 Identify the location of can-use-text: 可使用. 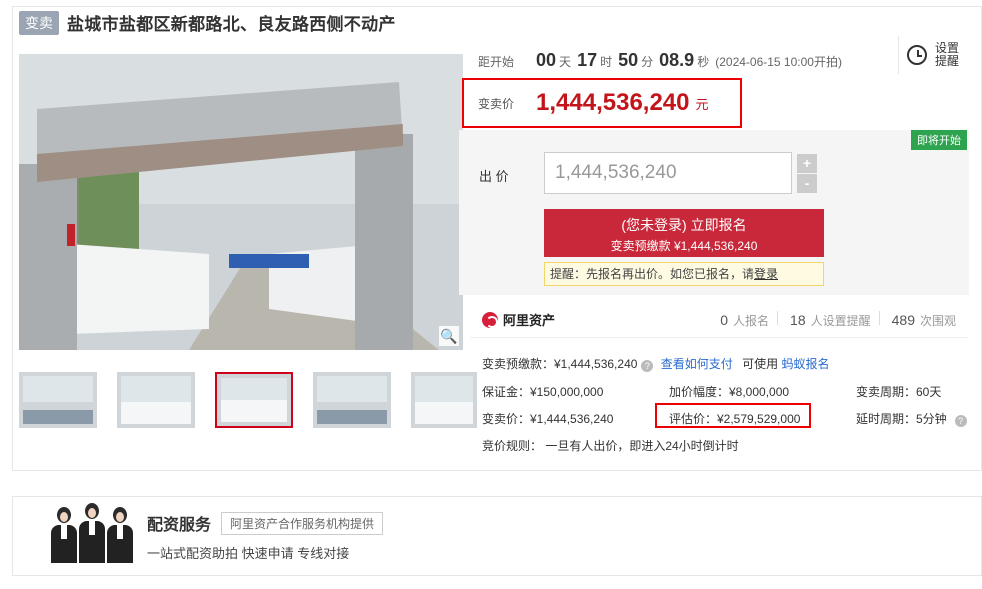
(760, 364).